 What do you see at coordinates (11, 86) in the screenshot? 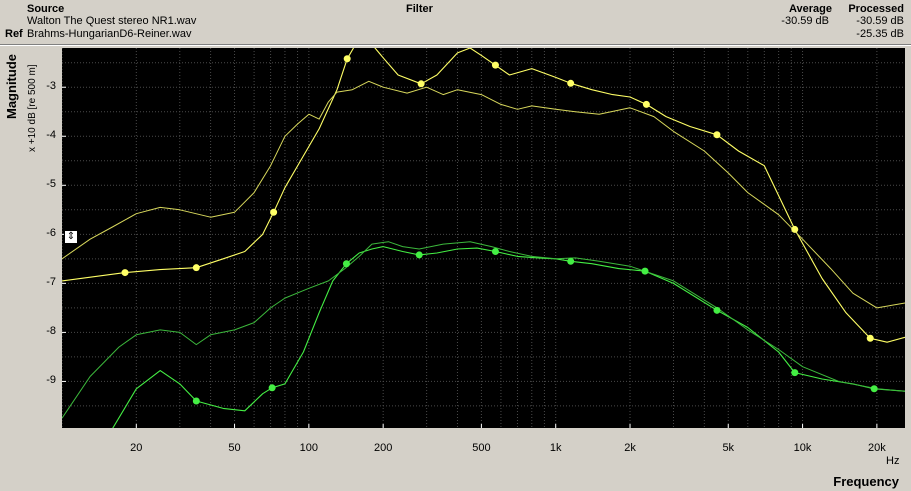
I see `y-axis-label: Magnitude` at bounding box center [11, 86].